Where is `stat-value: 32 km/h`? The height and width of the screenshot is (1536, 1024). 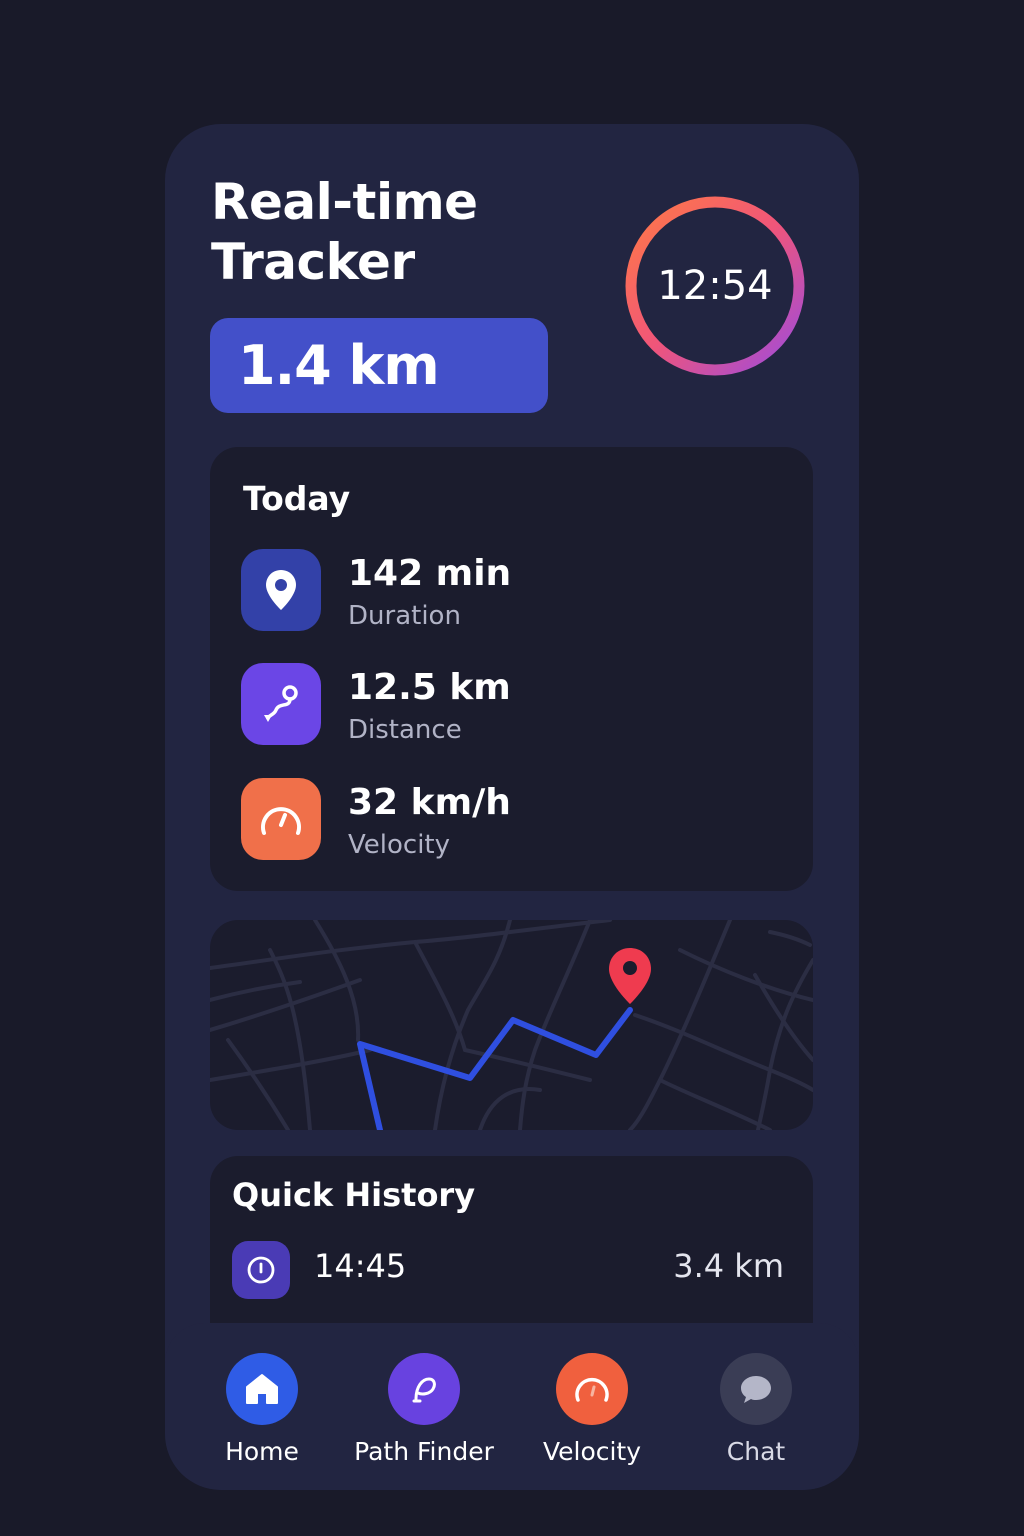 stat-value: 32 km/h is located at coordinates (429, 802).